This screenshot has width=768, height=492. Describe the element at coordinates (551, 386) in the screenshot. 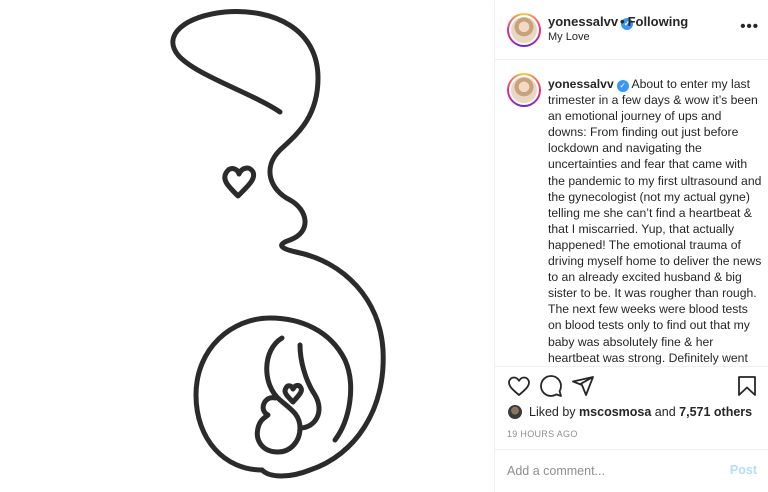

I see `comment-icon` at that location.